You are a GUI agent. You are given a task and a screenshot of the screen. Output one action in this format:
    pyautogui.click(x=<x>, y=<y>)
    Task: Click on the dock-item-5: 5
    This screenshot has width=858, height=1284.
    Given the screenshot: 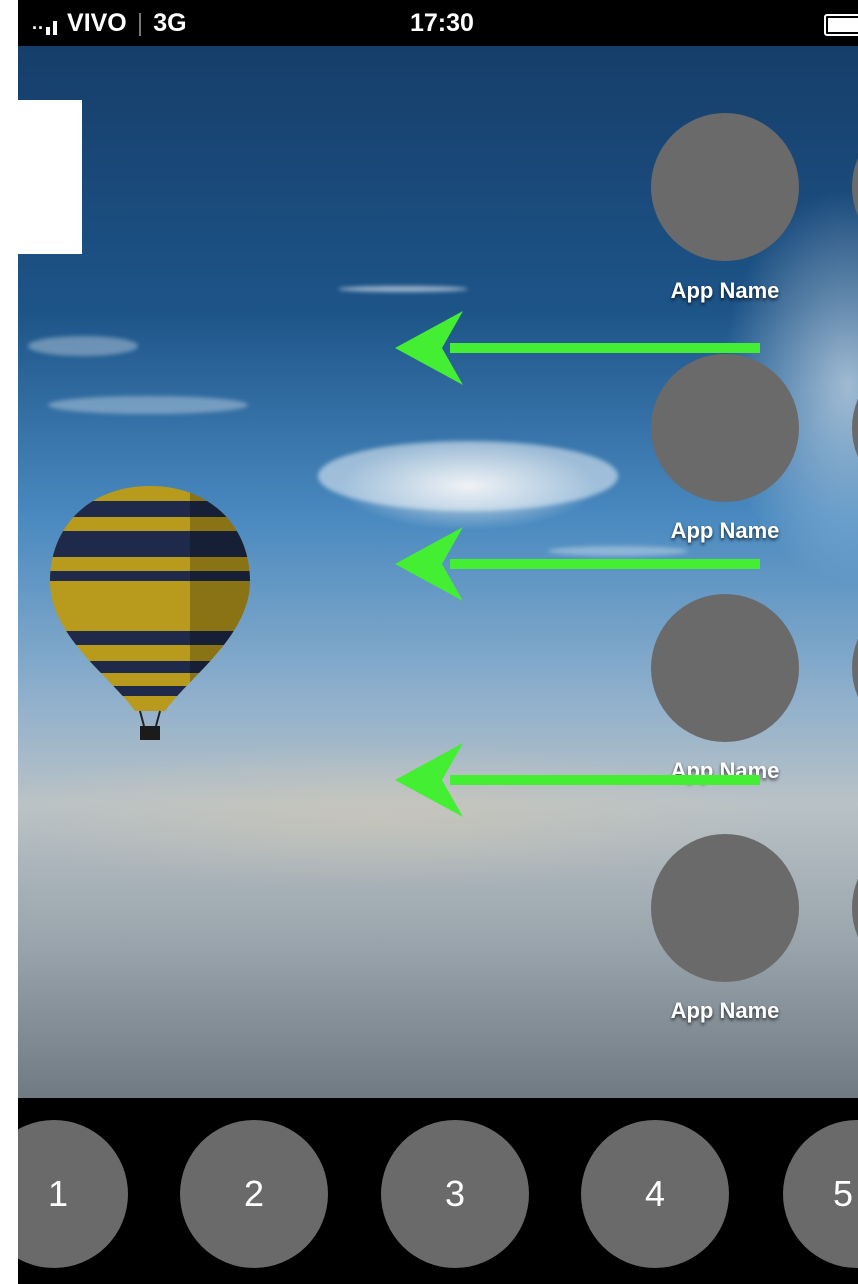 What is the action you would take?
    pyautogui.click(x=820, y=1194)
    